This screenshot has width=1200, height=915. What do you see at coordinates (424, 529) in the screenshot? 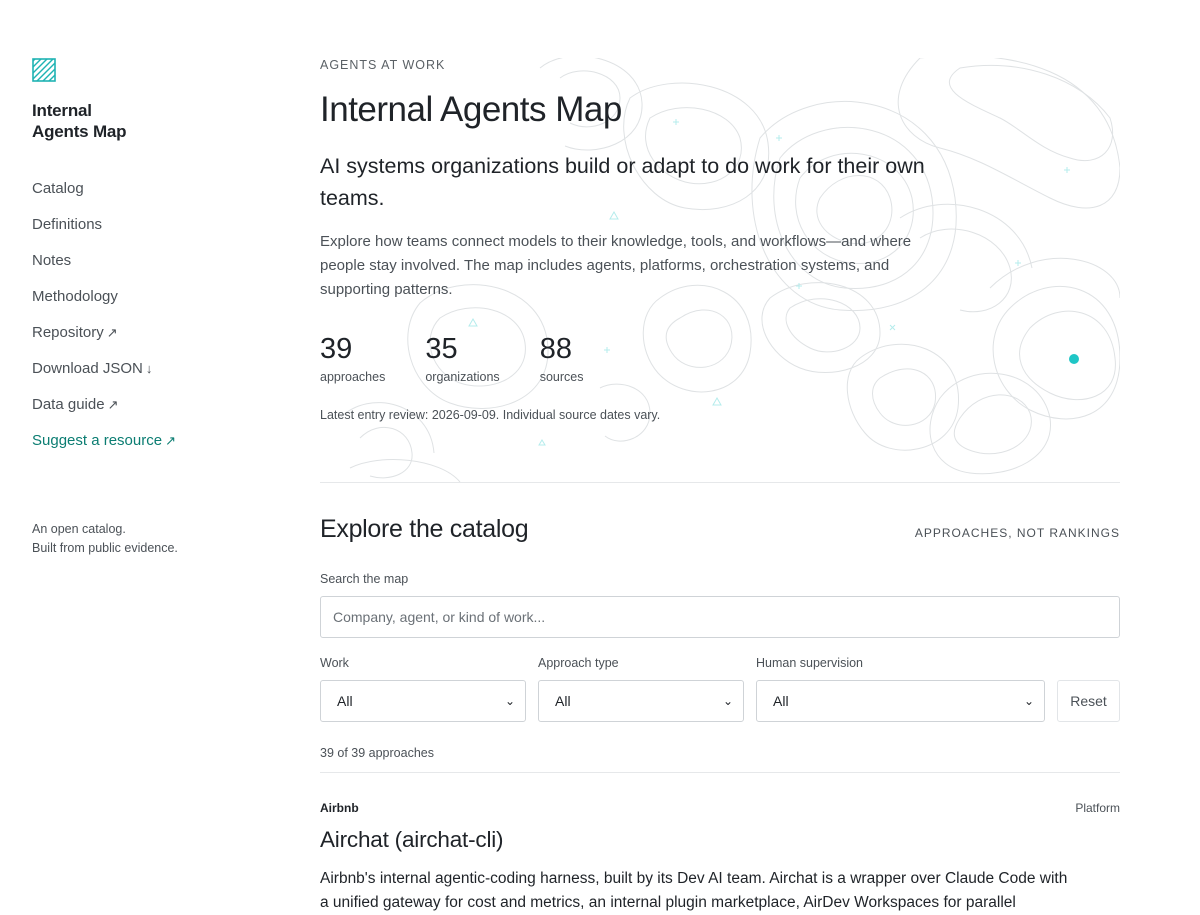
I see `section-title: Explore the catalog` at bounding box center [424, 529].